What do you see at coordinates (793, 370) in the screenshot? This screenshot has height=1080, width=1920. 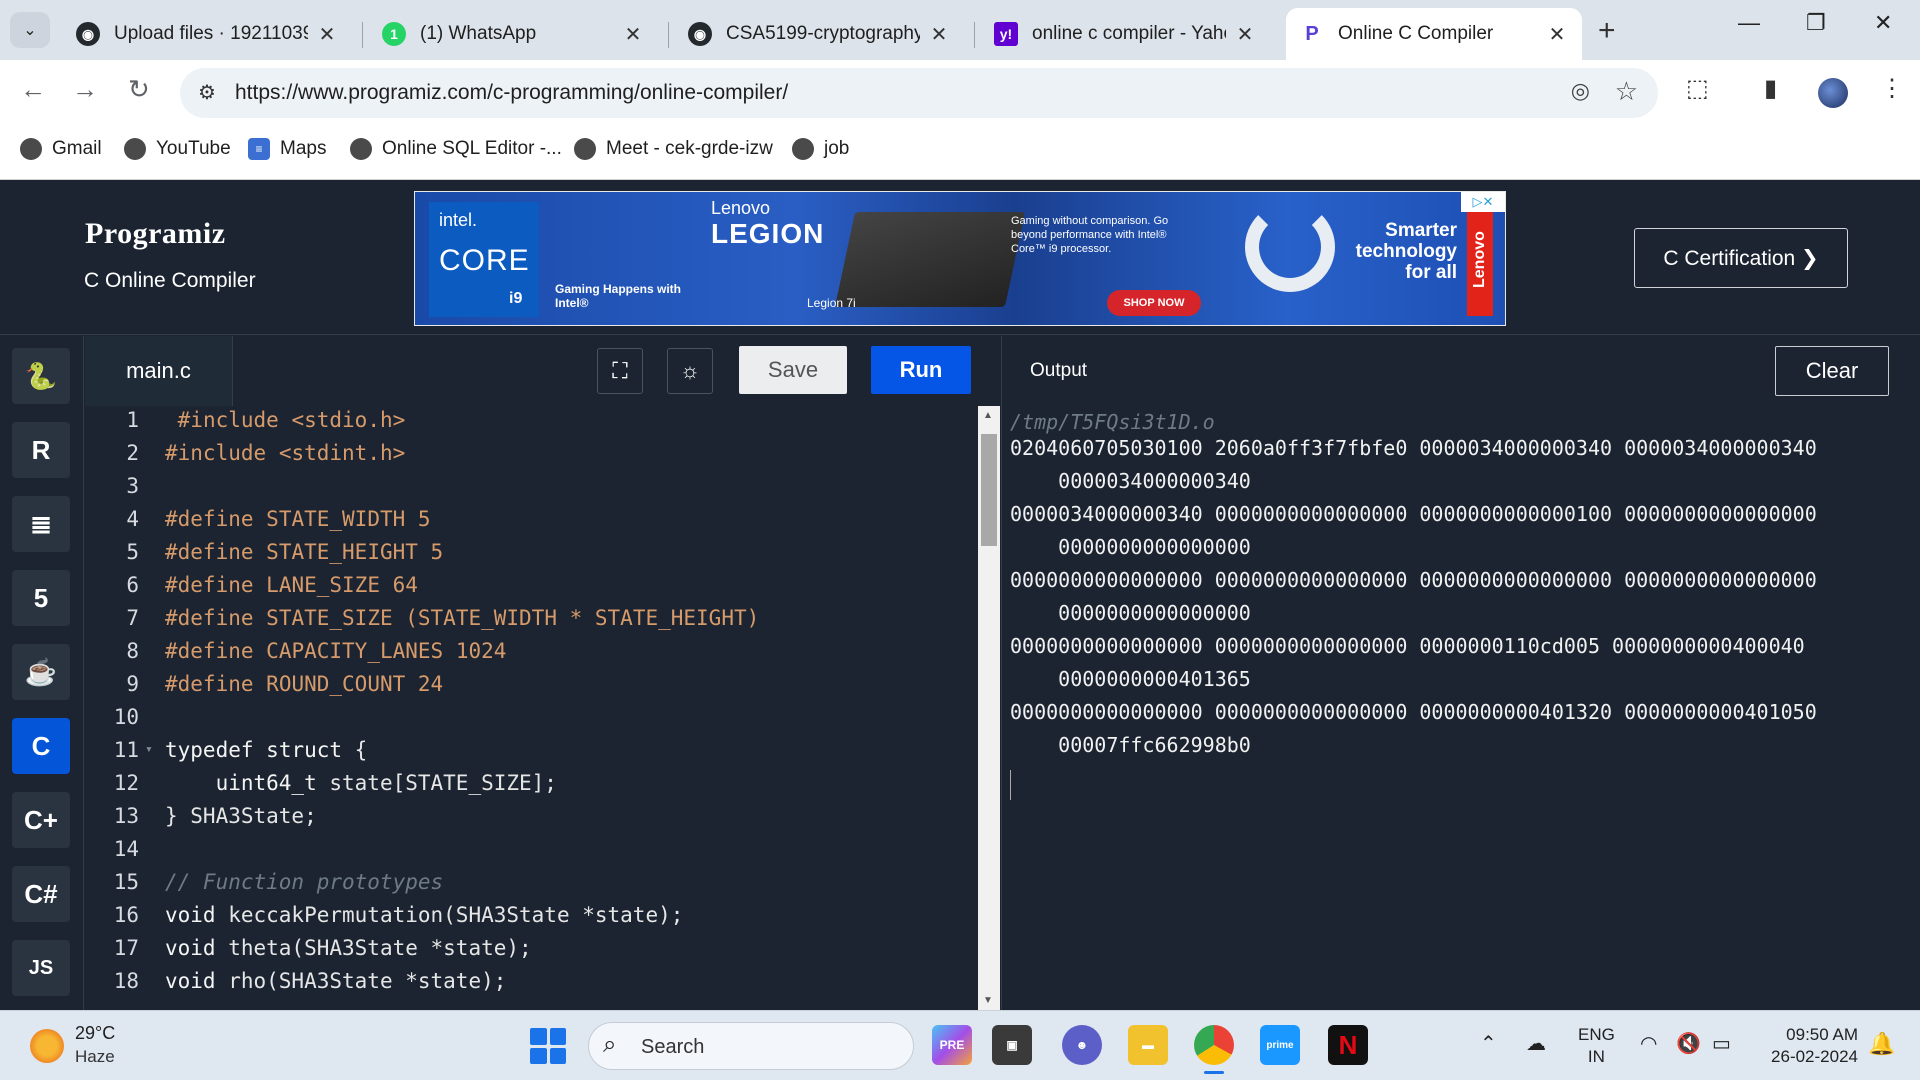 I see `save-button: Save` at bounding box center [793, 370].